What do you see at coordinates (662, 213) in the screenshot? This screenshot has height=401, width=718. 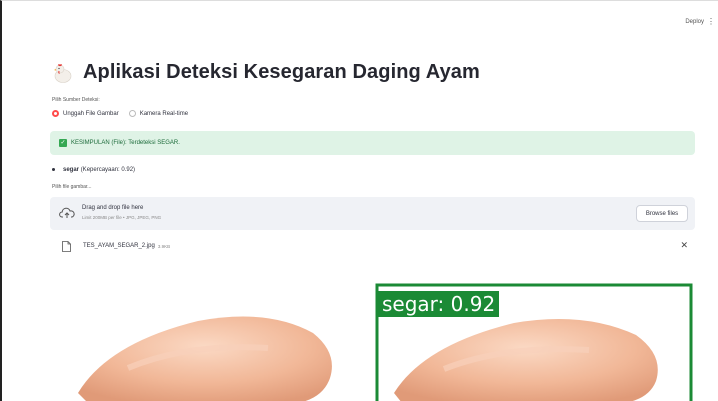 I see `browse-files-button: Browse files` at bounding box center [662, 213].